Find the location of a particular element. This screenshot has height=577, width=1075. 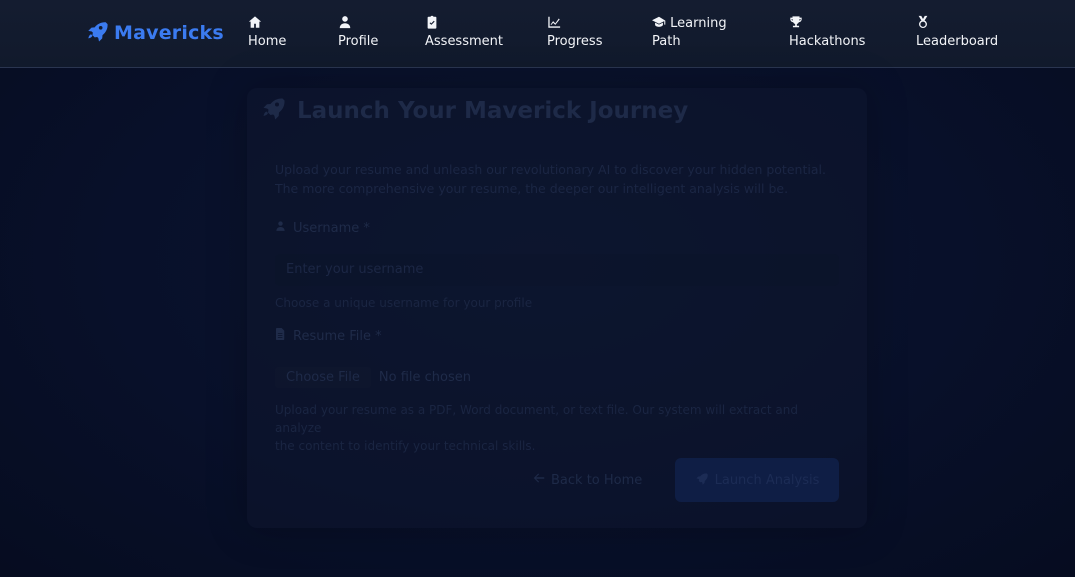

nav-label-assessment: Assessment is located at coordinates (464, 41).